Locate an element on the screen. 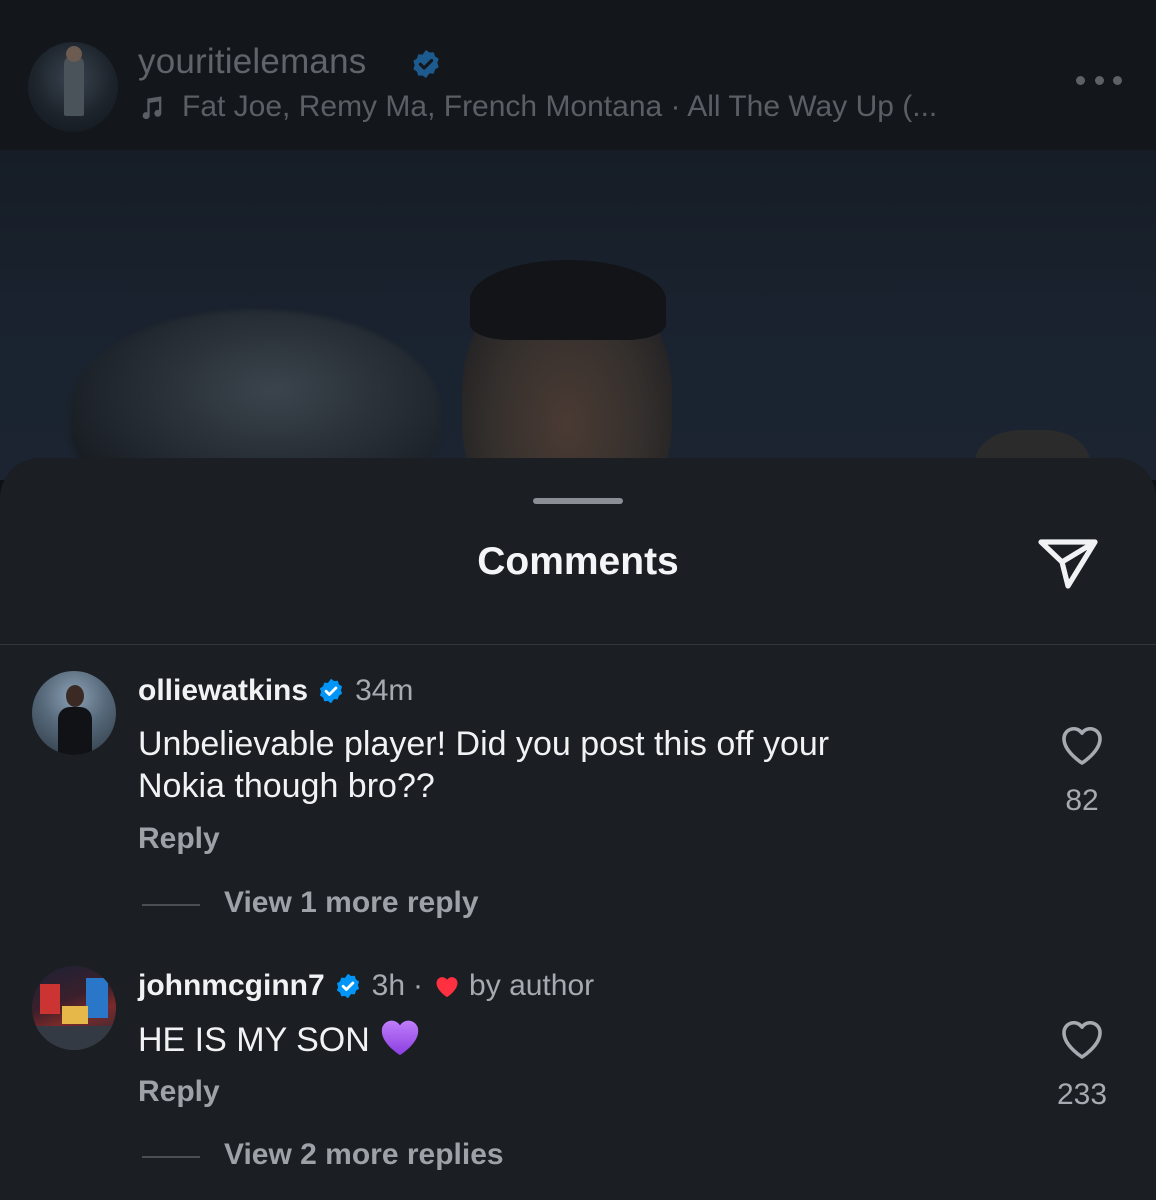  author-liked-heart-icon is located at coordinates (447, 987).